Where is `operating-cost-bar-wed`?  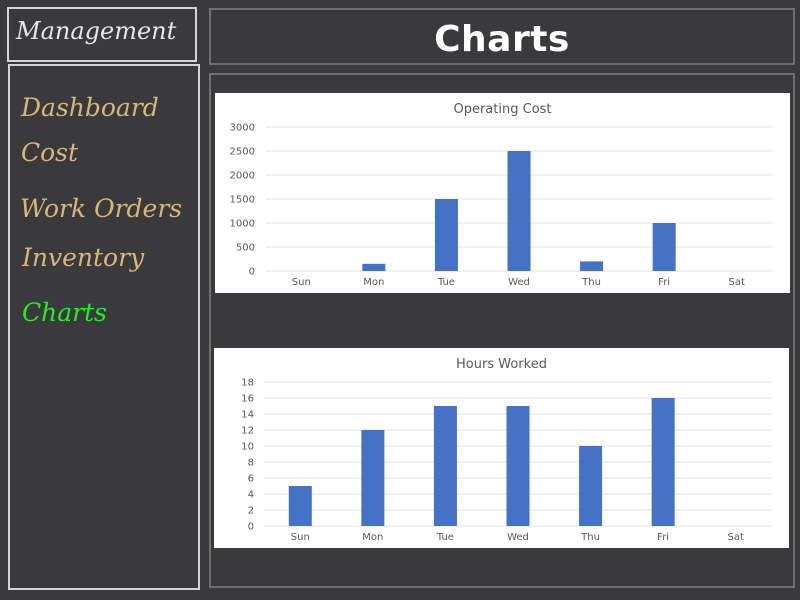 operating-cost-bar-wed is located at coordinates (519, 211).